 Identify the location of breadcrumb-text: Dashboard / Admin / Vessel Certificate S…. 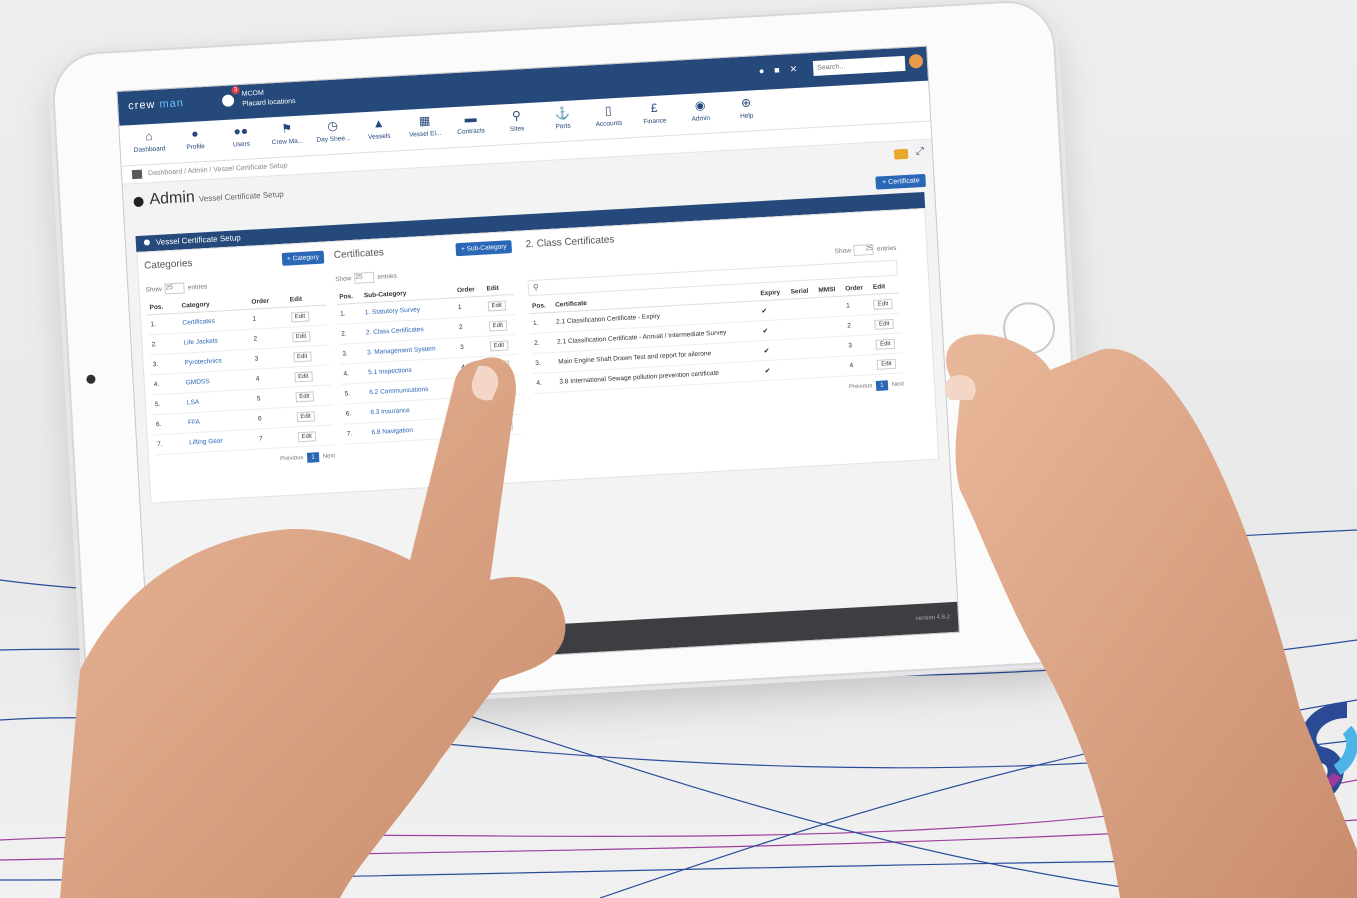
(218, 169).